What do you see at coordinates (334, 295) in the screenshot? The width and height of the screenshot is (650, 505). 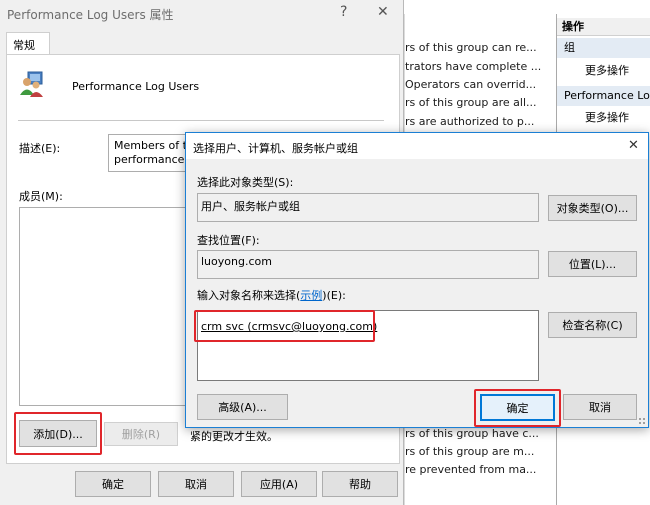 I see `label-text: )(E):` at bounding box center [334, 295].